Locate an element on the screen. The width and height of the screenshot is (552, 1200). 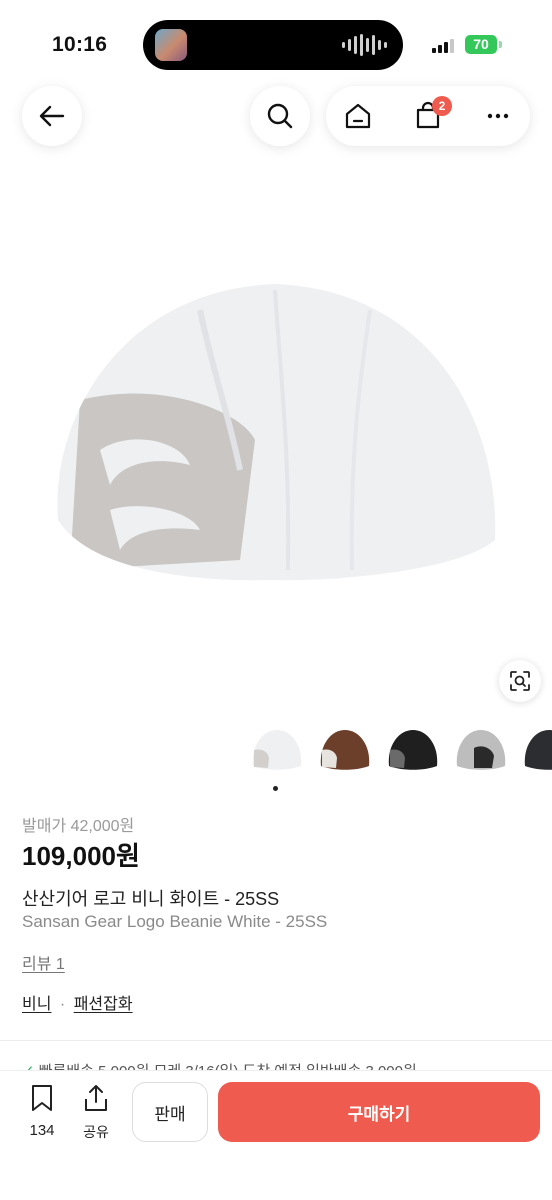
search-icon is located at coordinates (280, 116).